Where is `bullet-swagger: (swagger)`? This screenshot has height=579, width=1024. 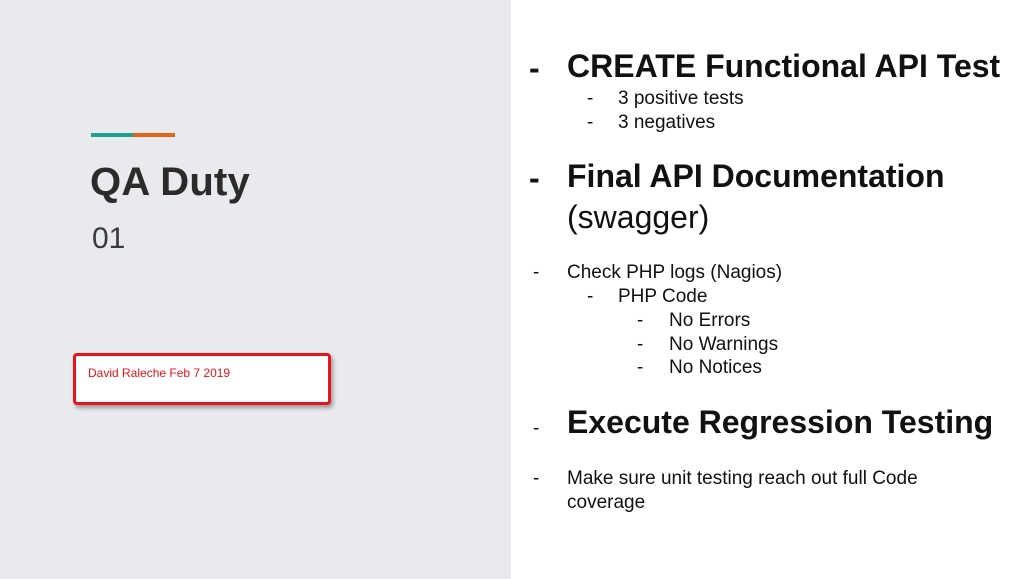
bullet-swagger: (swagger) is located at coordinates (638, 217).